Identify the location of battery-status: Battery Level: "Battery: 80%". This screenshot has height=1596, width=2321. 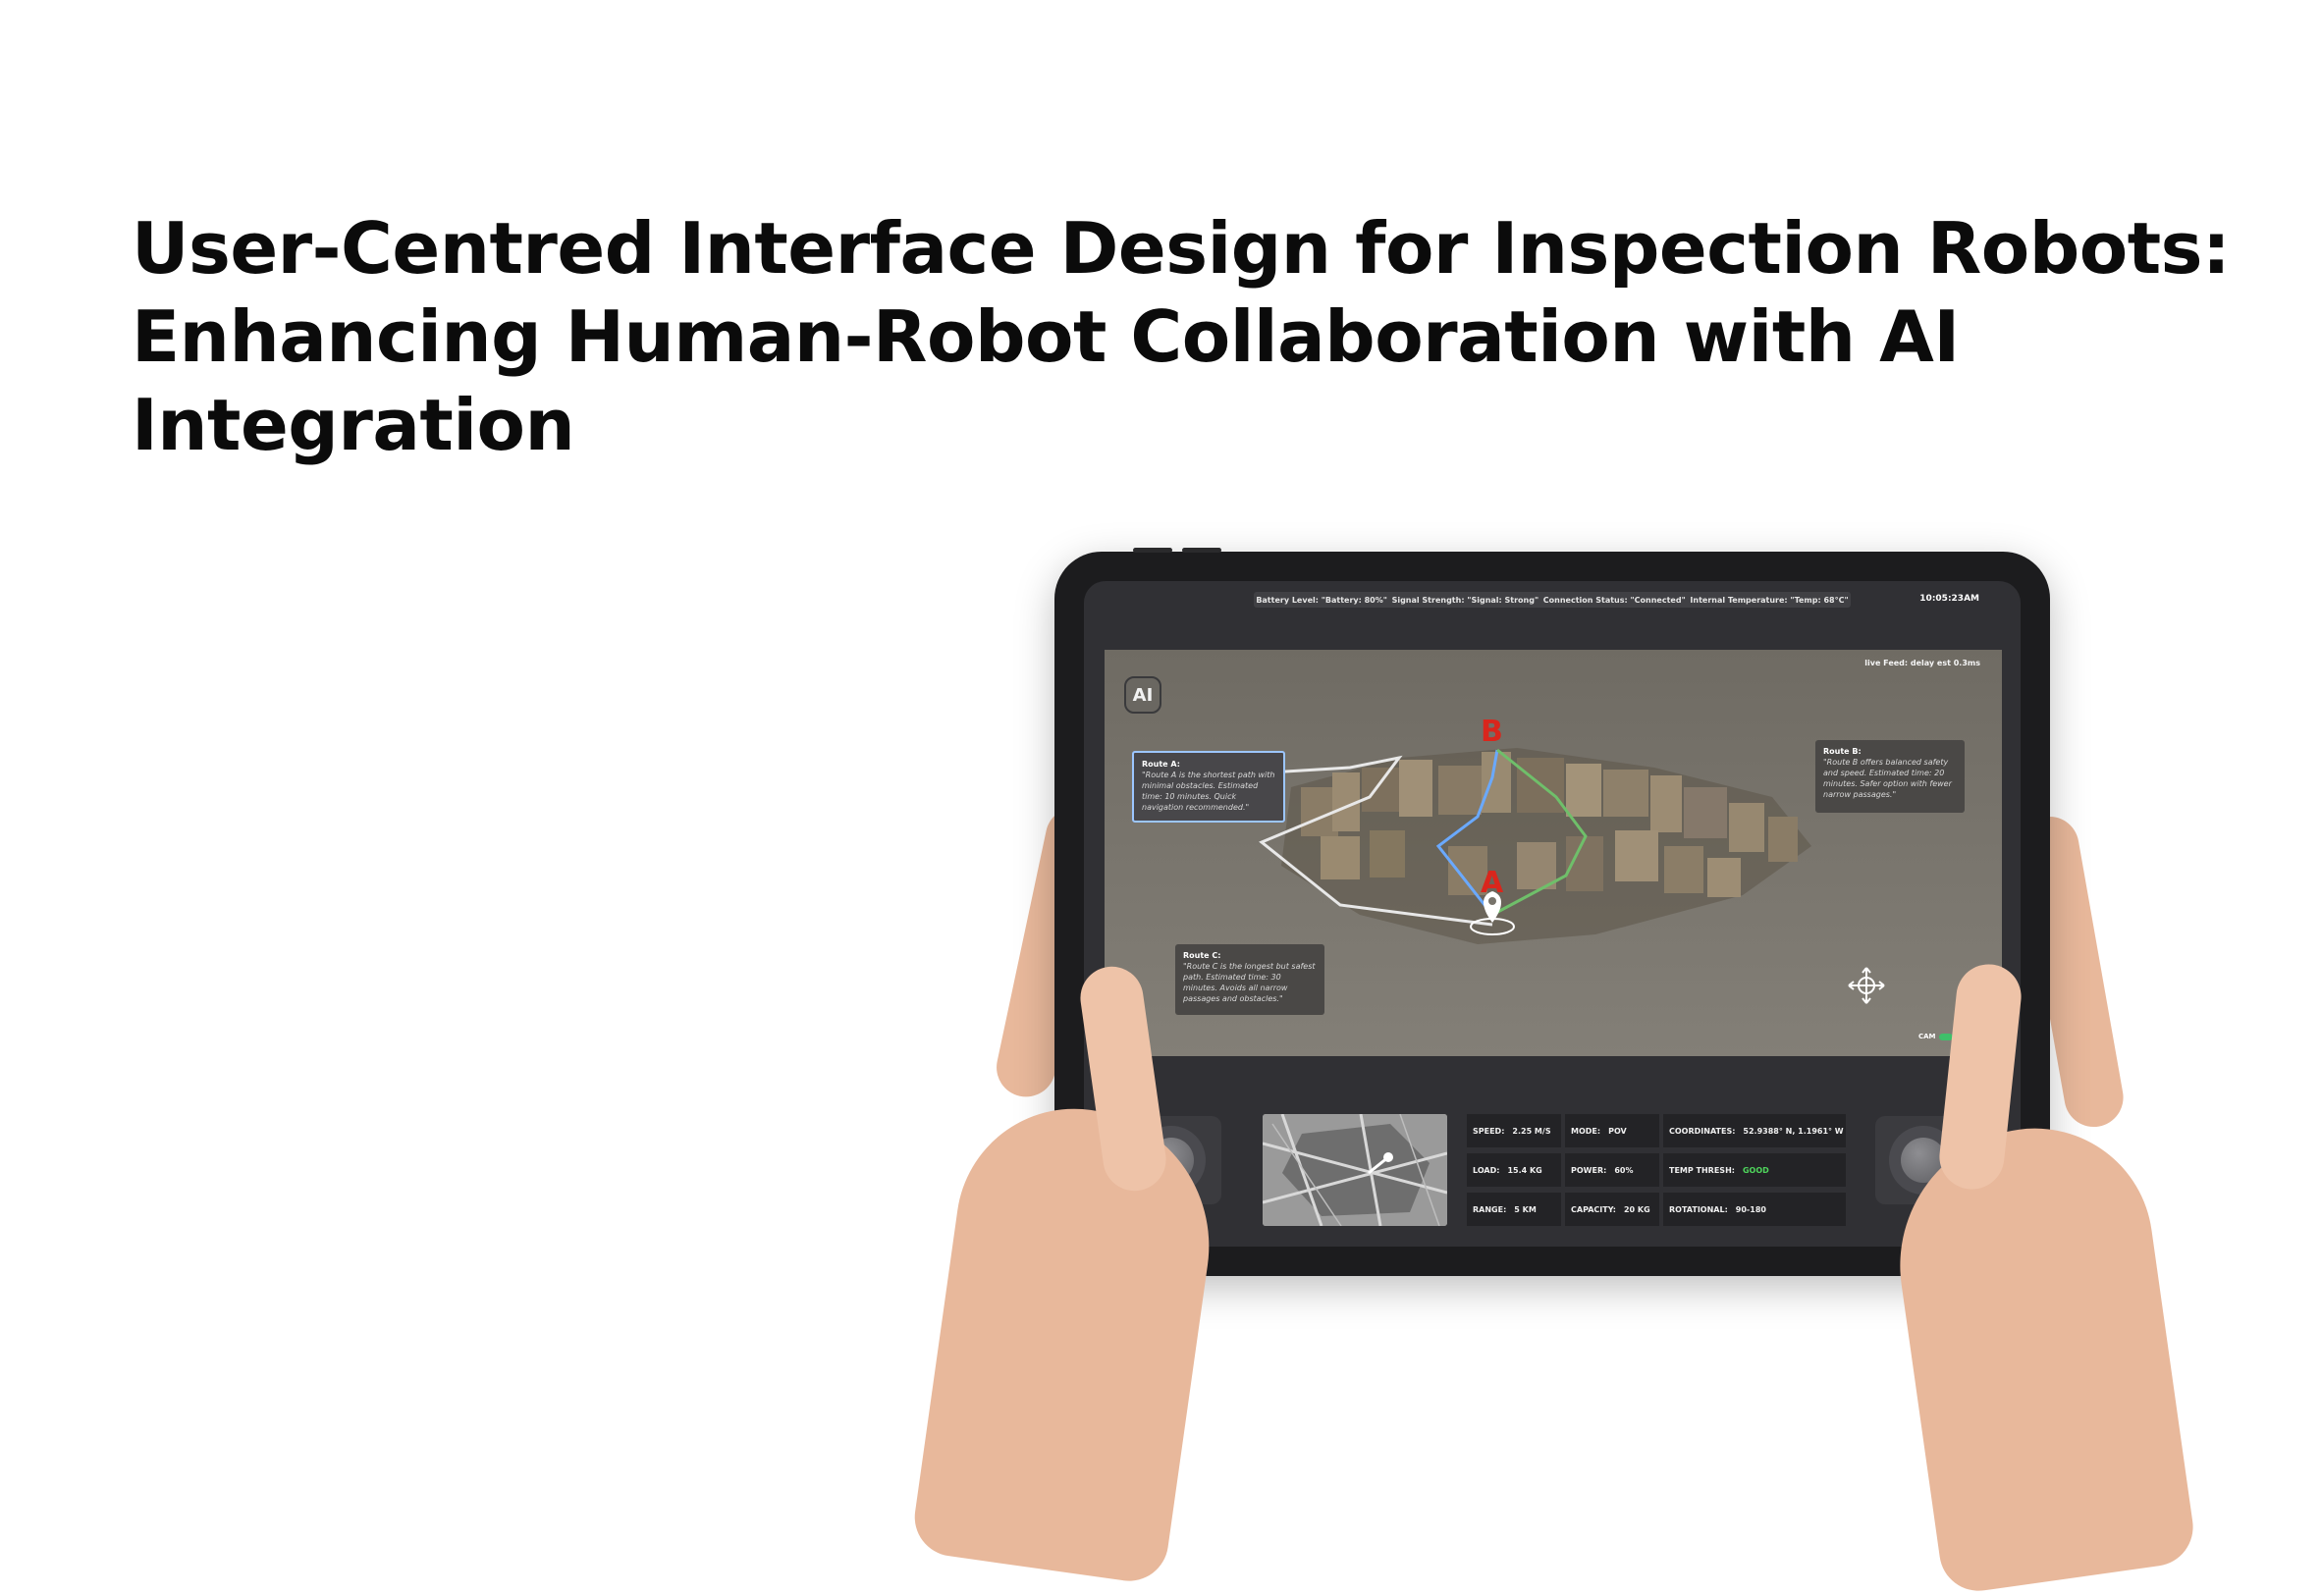
(1321, 600).